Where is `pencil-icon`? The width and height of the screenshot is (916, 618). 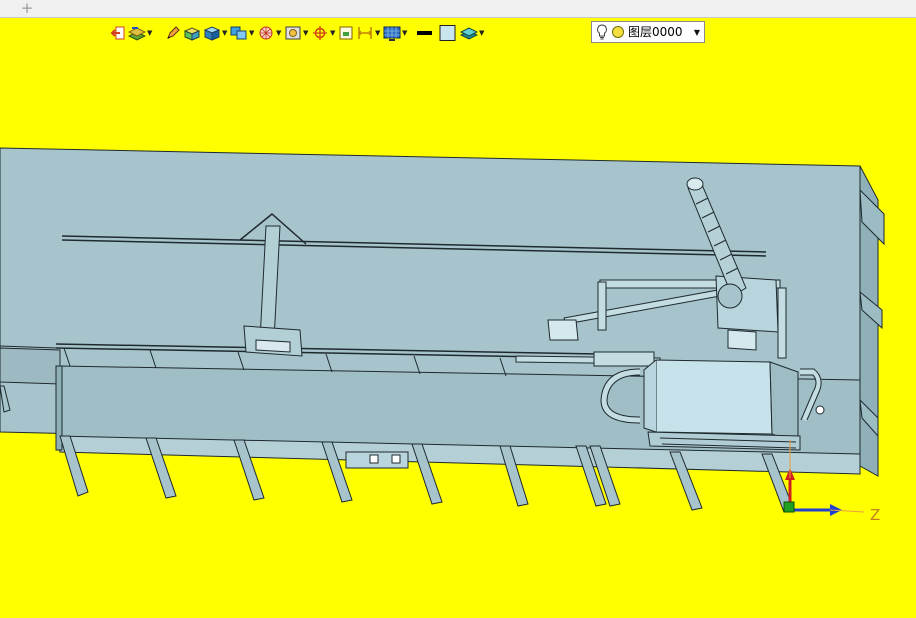 pencil-icon is located at coordinates (173, 32).